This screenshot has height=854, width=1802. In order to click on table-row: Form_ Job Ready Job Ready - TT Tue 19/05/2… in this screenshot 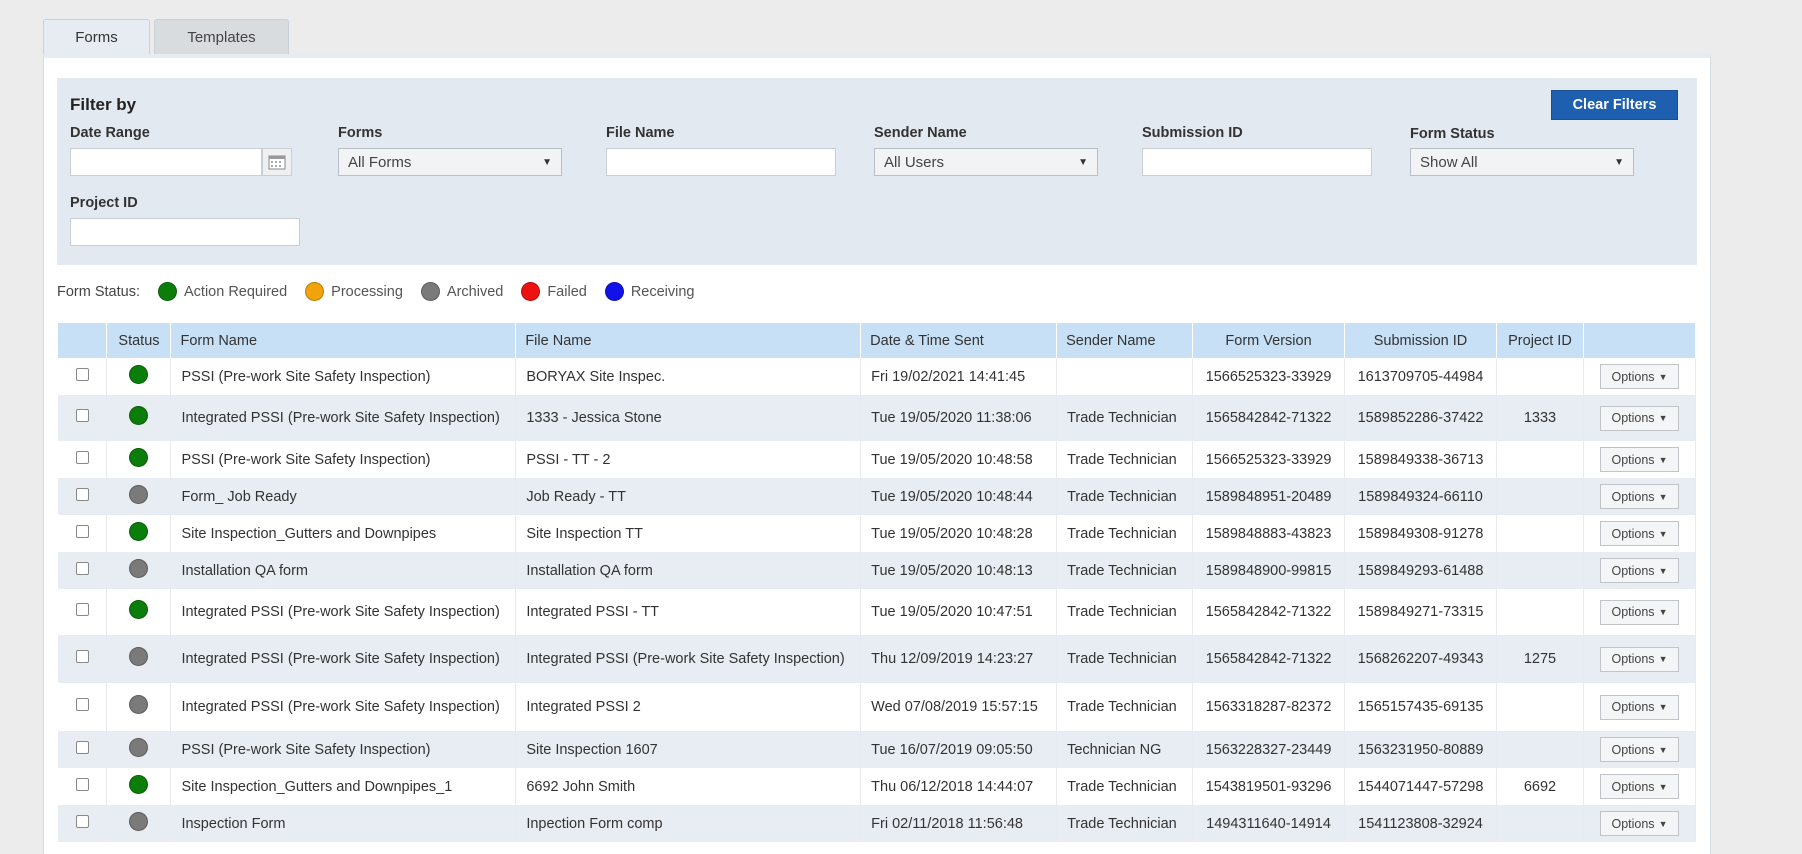, I will do `click(877, 496)`.